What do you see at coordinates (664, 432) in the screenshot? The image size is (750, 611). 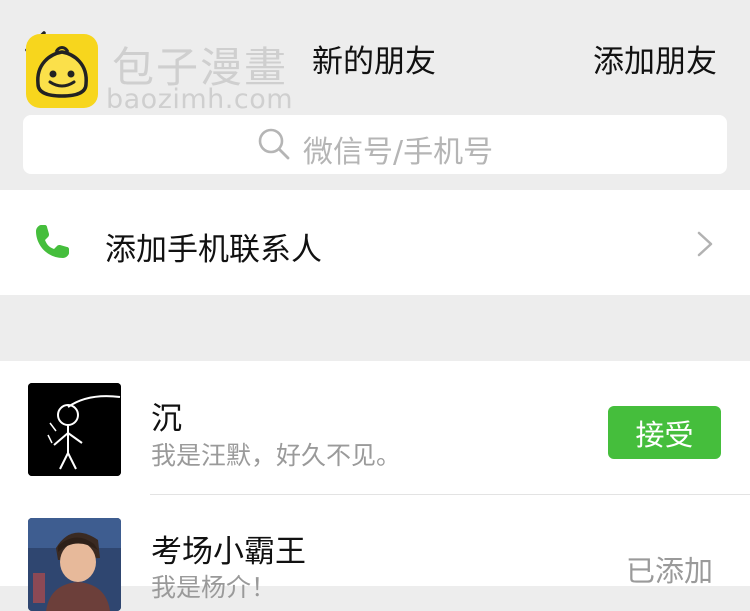 I see `accept-button: 接受` at bounding box center [664, 432].